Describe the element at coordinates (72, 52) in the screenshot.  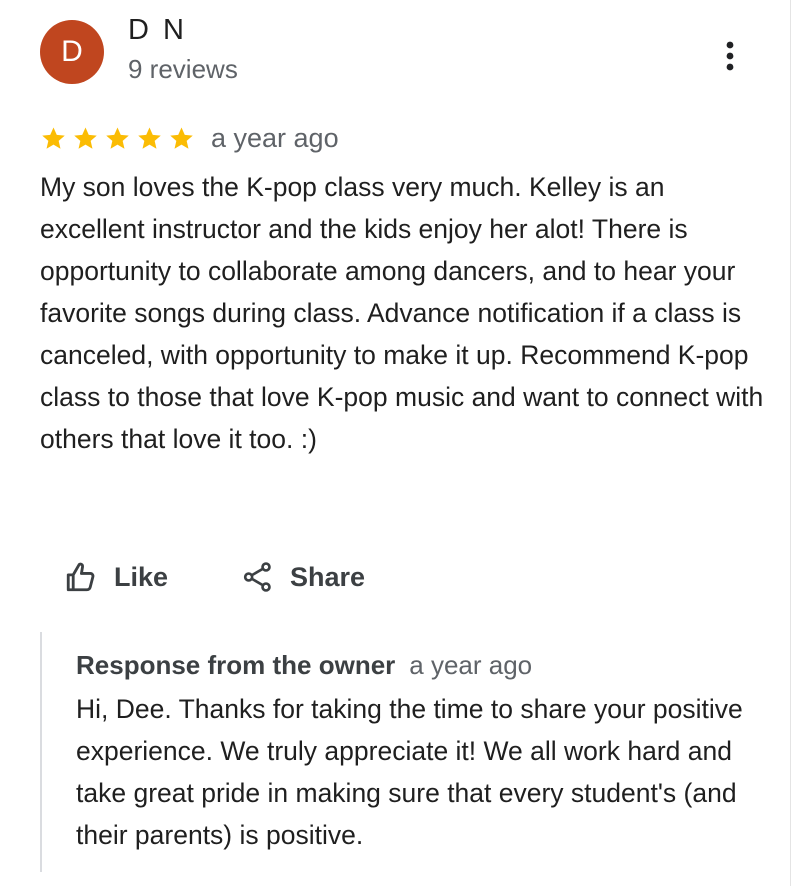
I see `avatar: D` at that location.